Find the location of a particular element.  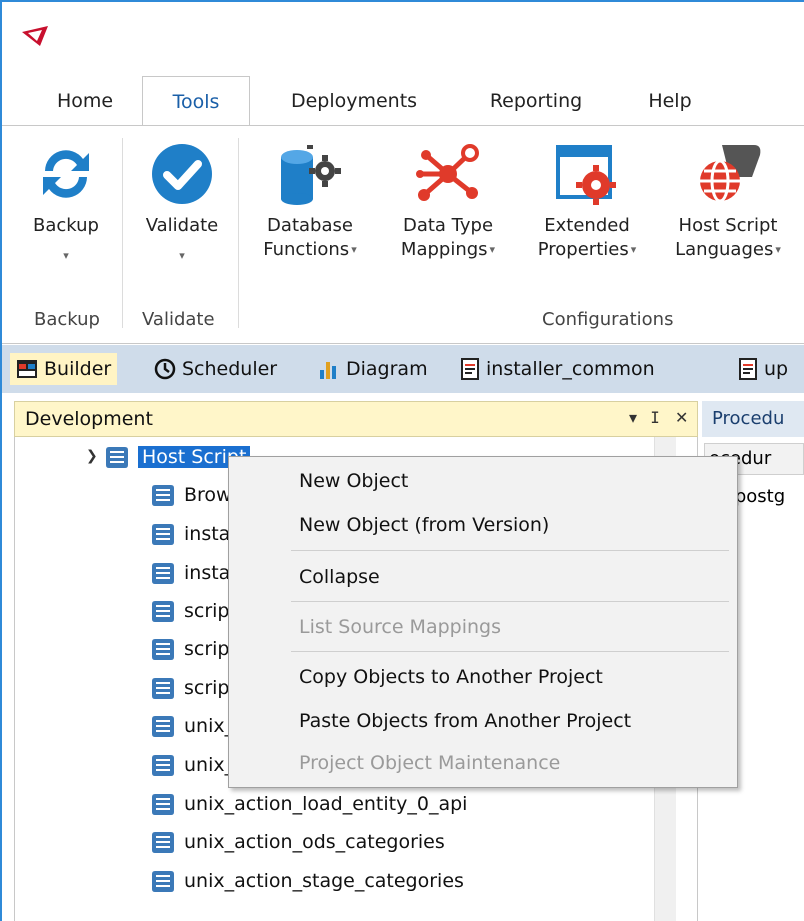

tab-deployments: Deployments is located at coordinates (354, 101).